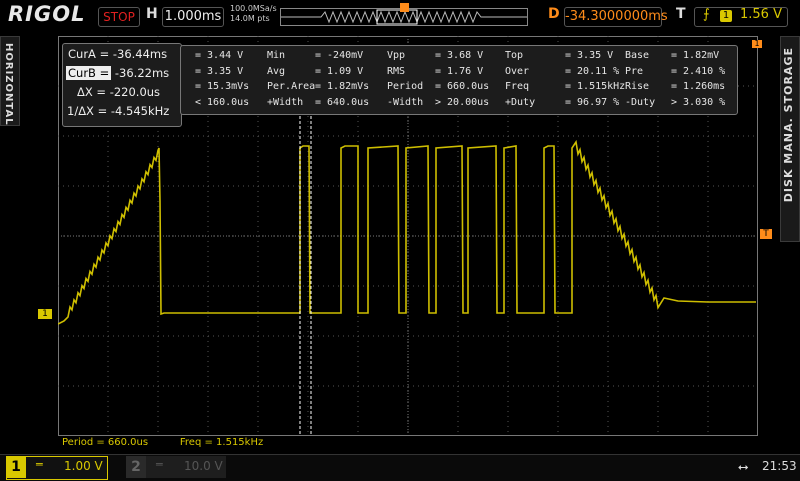 The height and width of the screenshot is (481, 800). Describe the element at coordinates (89, 73) in the screenshot. I see `cursor-b-label: CurB =` at that location.